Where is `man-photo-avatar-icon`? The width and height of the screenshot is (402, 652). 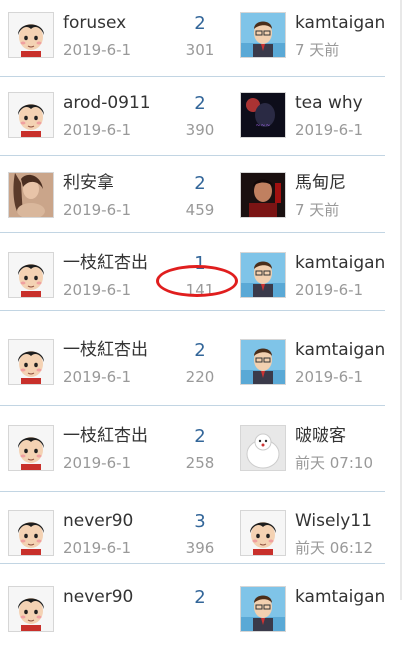 man-photo-avatar-icon is located at coordinates (263, 195).